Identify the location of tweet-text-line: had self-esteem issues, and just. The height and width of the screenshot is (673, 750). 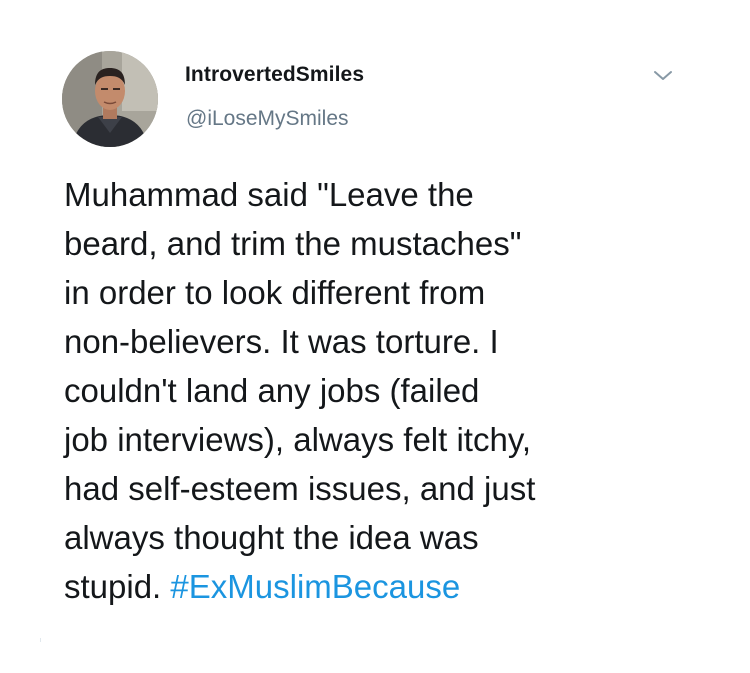
(300, 488).